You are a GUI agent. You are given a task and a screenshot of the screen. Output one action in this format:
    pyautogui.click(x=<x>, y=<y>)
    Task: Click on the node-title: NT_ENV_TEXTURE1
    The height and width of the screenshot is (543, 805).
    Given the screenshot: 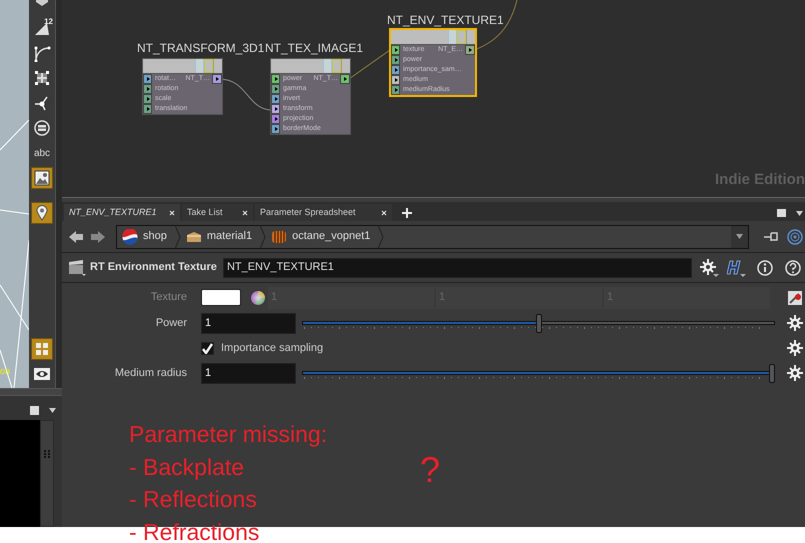 What is the action you would take?
    pyautogui.click(x=445, y=20)
    